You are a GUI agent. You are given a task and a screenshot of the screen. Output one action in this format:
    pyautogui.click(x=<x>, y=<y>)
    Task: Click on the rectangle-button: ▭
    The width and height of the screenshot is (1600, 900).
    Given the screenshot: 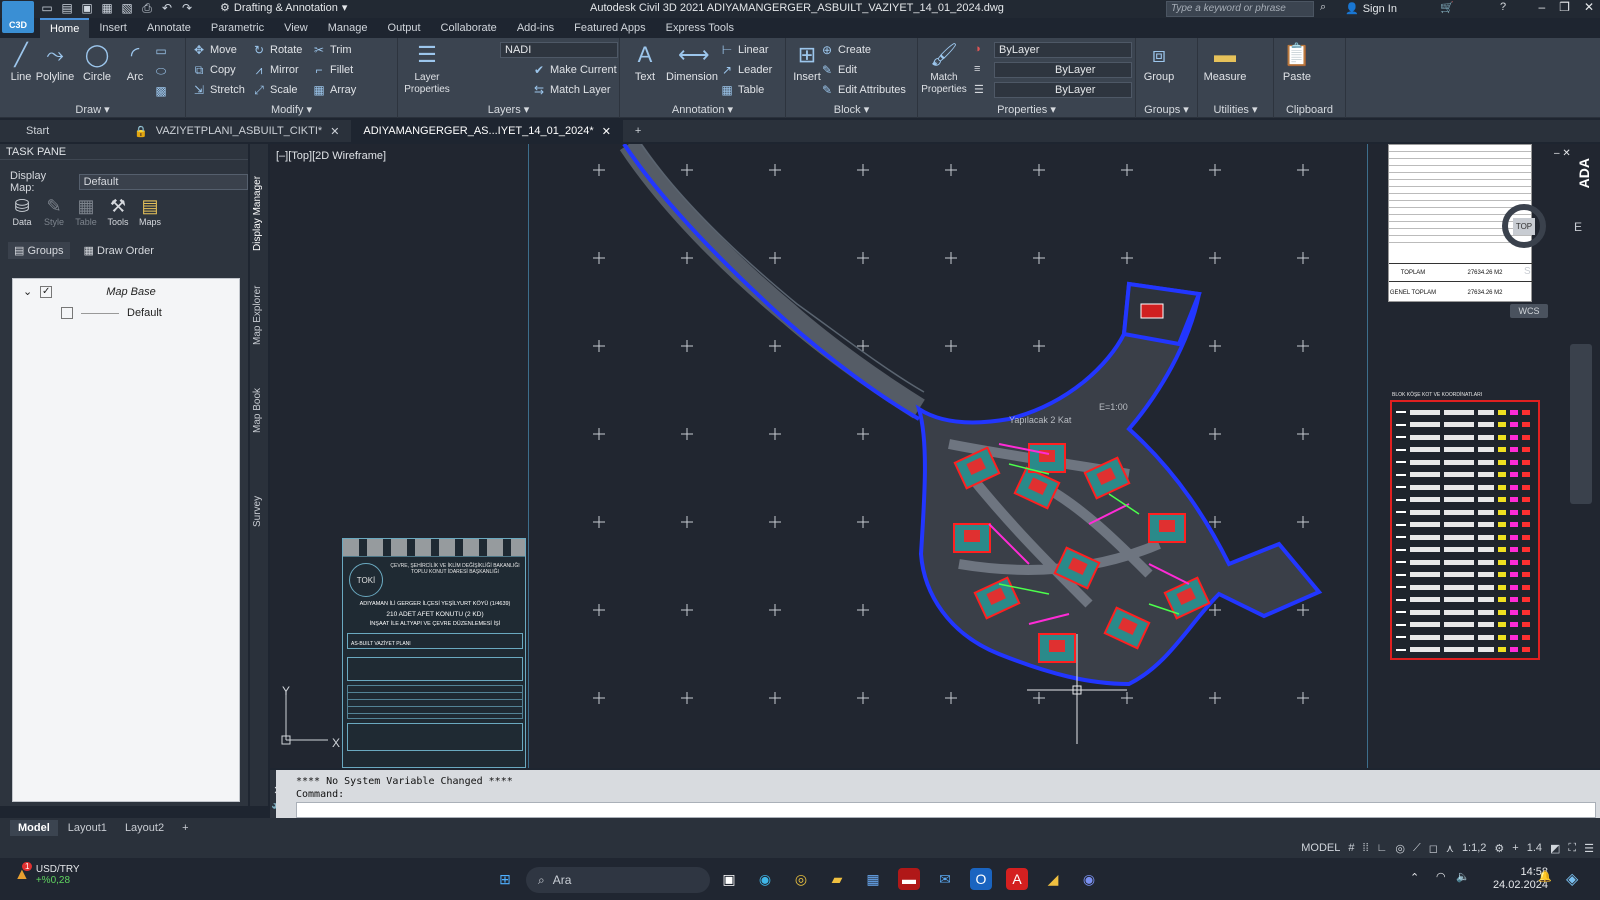 What is the action you would take?
    pyautogui.click(x=161, y=51)
    